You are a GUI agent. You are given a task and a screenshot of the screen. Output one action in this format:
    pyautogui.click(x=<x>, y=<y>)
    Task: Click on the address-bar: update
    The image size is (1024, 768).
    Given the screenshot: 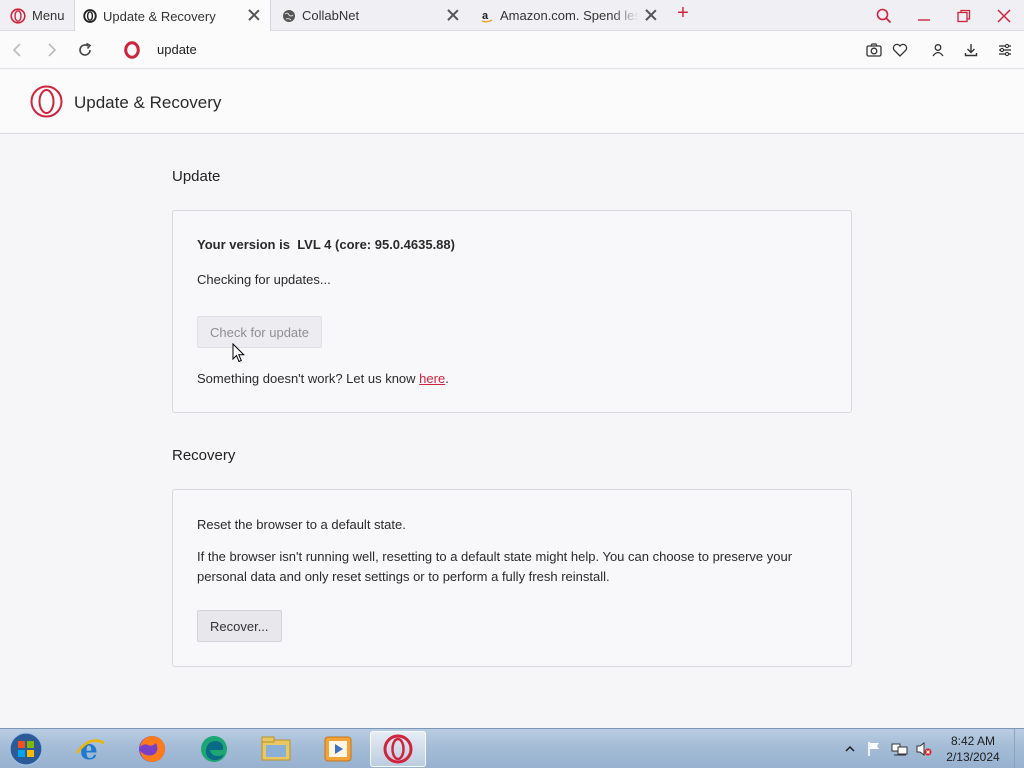 What is the action you would take?
    pyautogui.click(x=512, y=50)
    